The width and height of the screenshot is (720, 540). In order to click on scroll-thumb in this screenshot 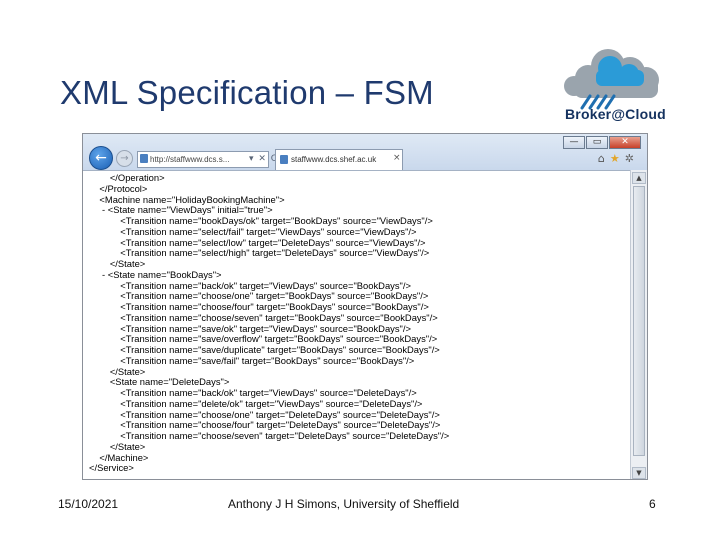, I will do `click(639, 321)`.